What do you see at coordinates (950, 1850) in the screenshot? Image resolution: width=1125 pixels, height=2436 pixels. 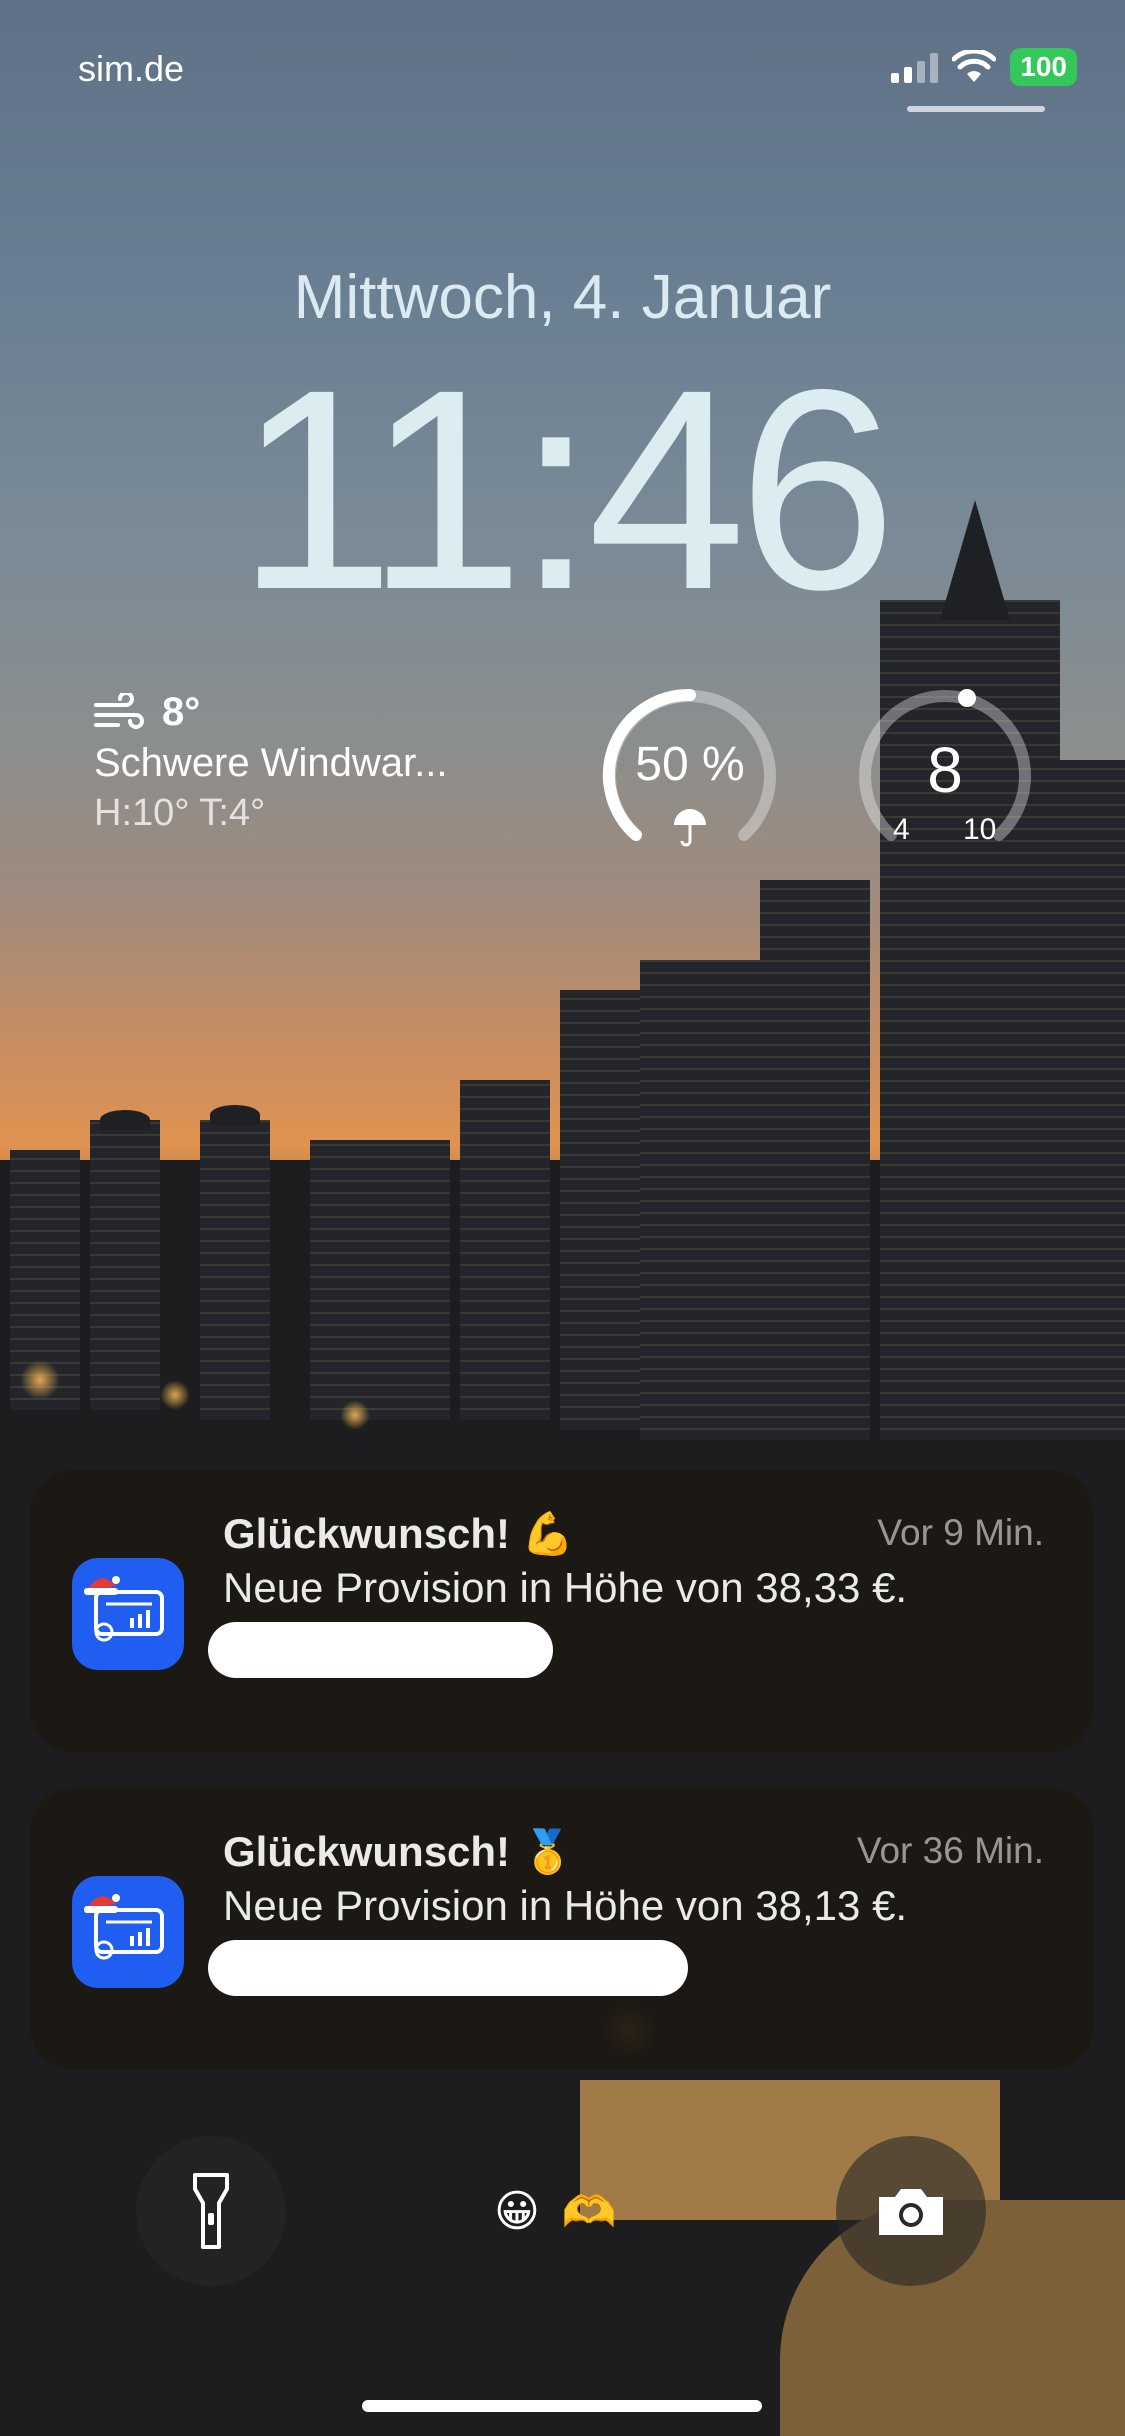 I see `notification-time: Vor 36 Min.` at bounding box center [950, 1850].